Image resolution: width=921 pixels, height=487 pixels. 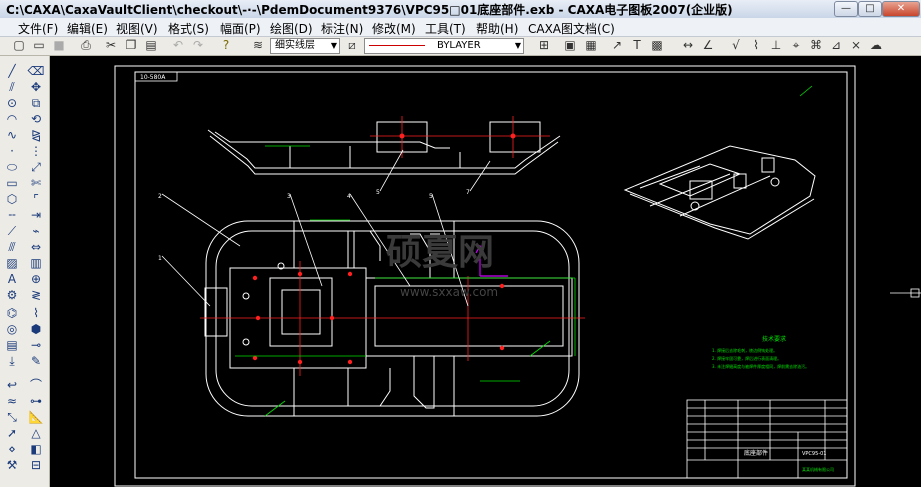 What do you see at coordinates (36, 361) in the screenshot?
I see `attribute-icon: ✎` at bounding box center [36, 361].